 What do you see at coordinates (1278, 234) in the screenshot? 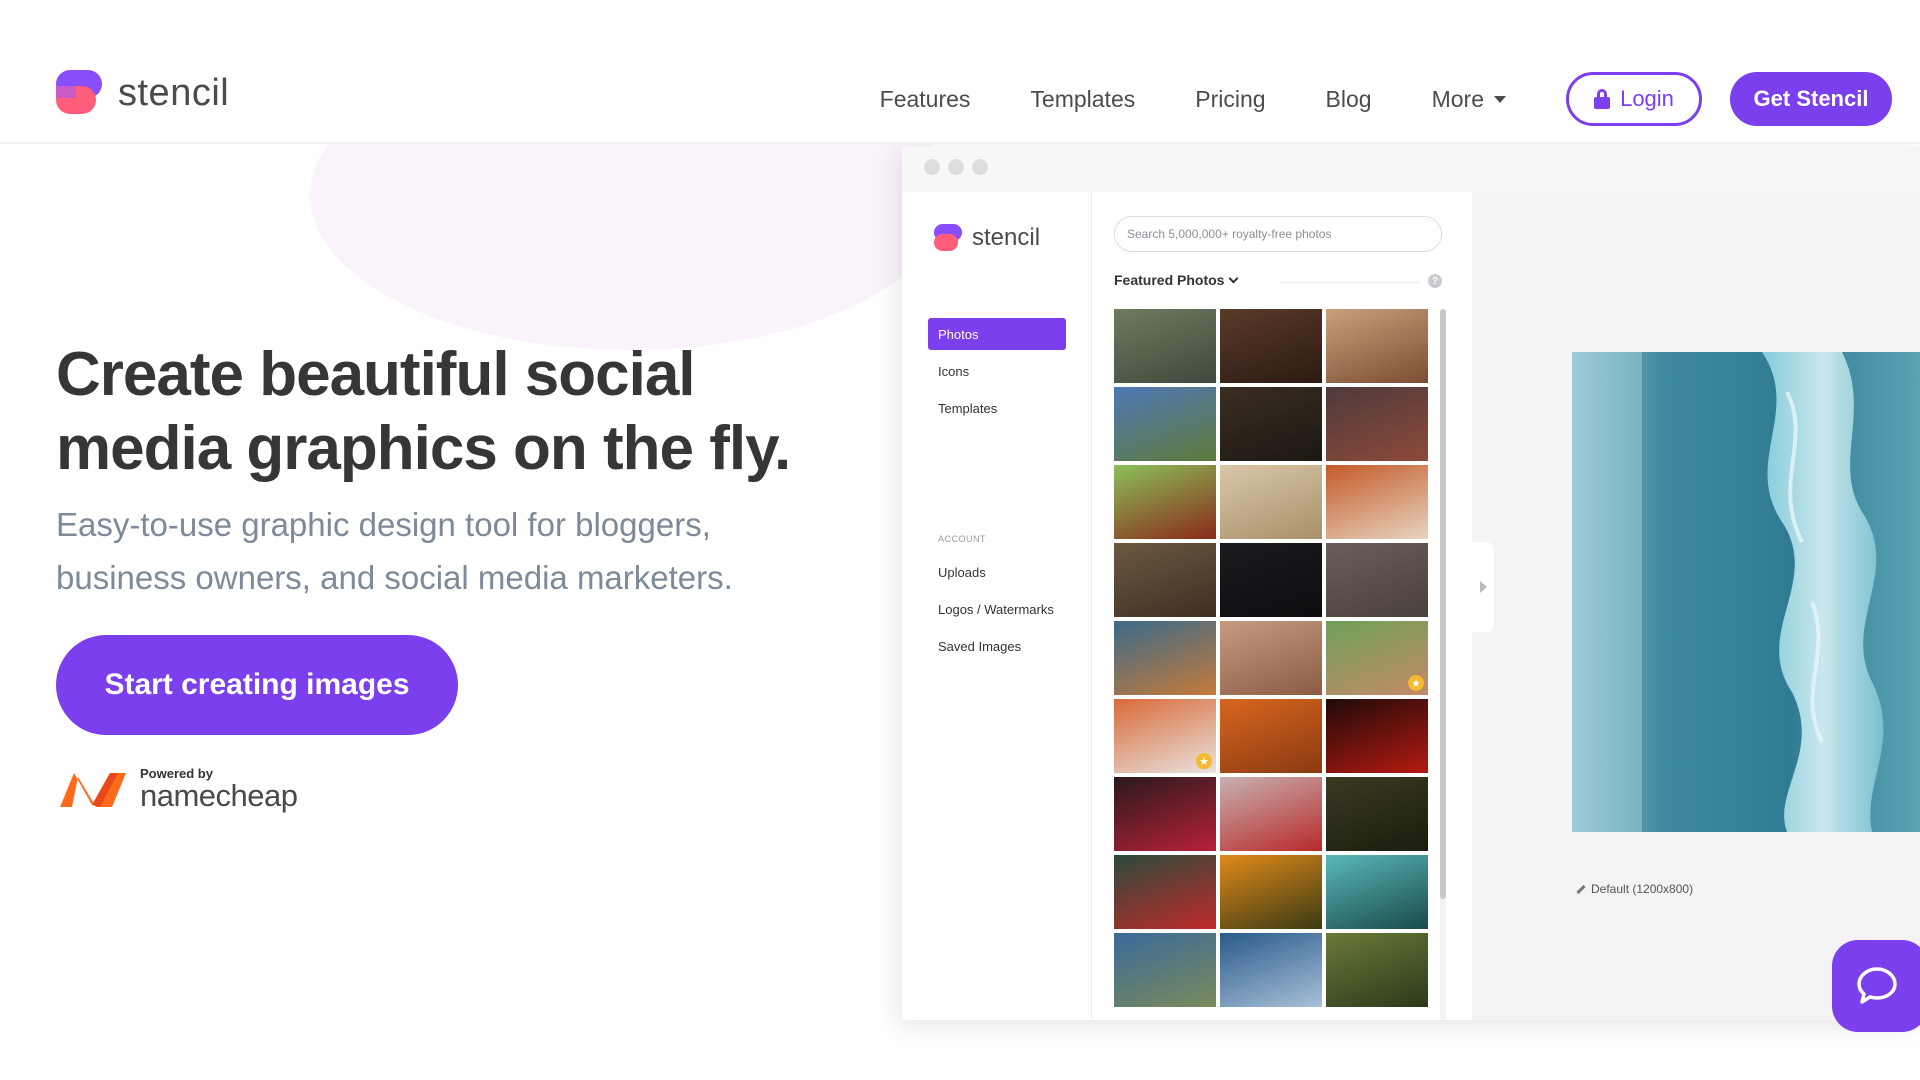
I see `photo-search-input: Search 5,000,000+ royalty-free photos` at bounding box center [1278, 234].